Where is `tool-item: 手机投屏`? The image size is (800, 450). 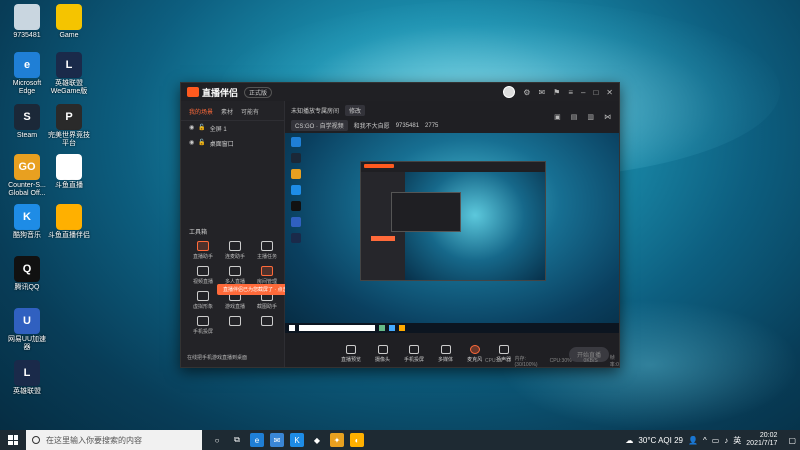
tool-item: 手机投屏 is located at coordinates (203, 325).